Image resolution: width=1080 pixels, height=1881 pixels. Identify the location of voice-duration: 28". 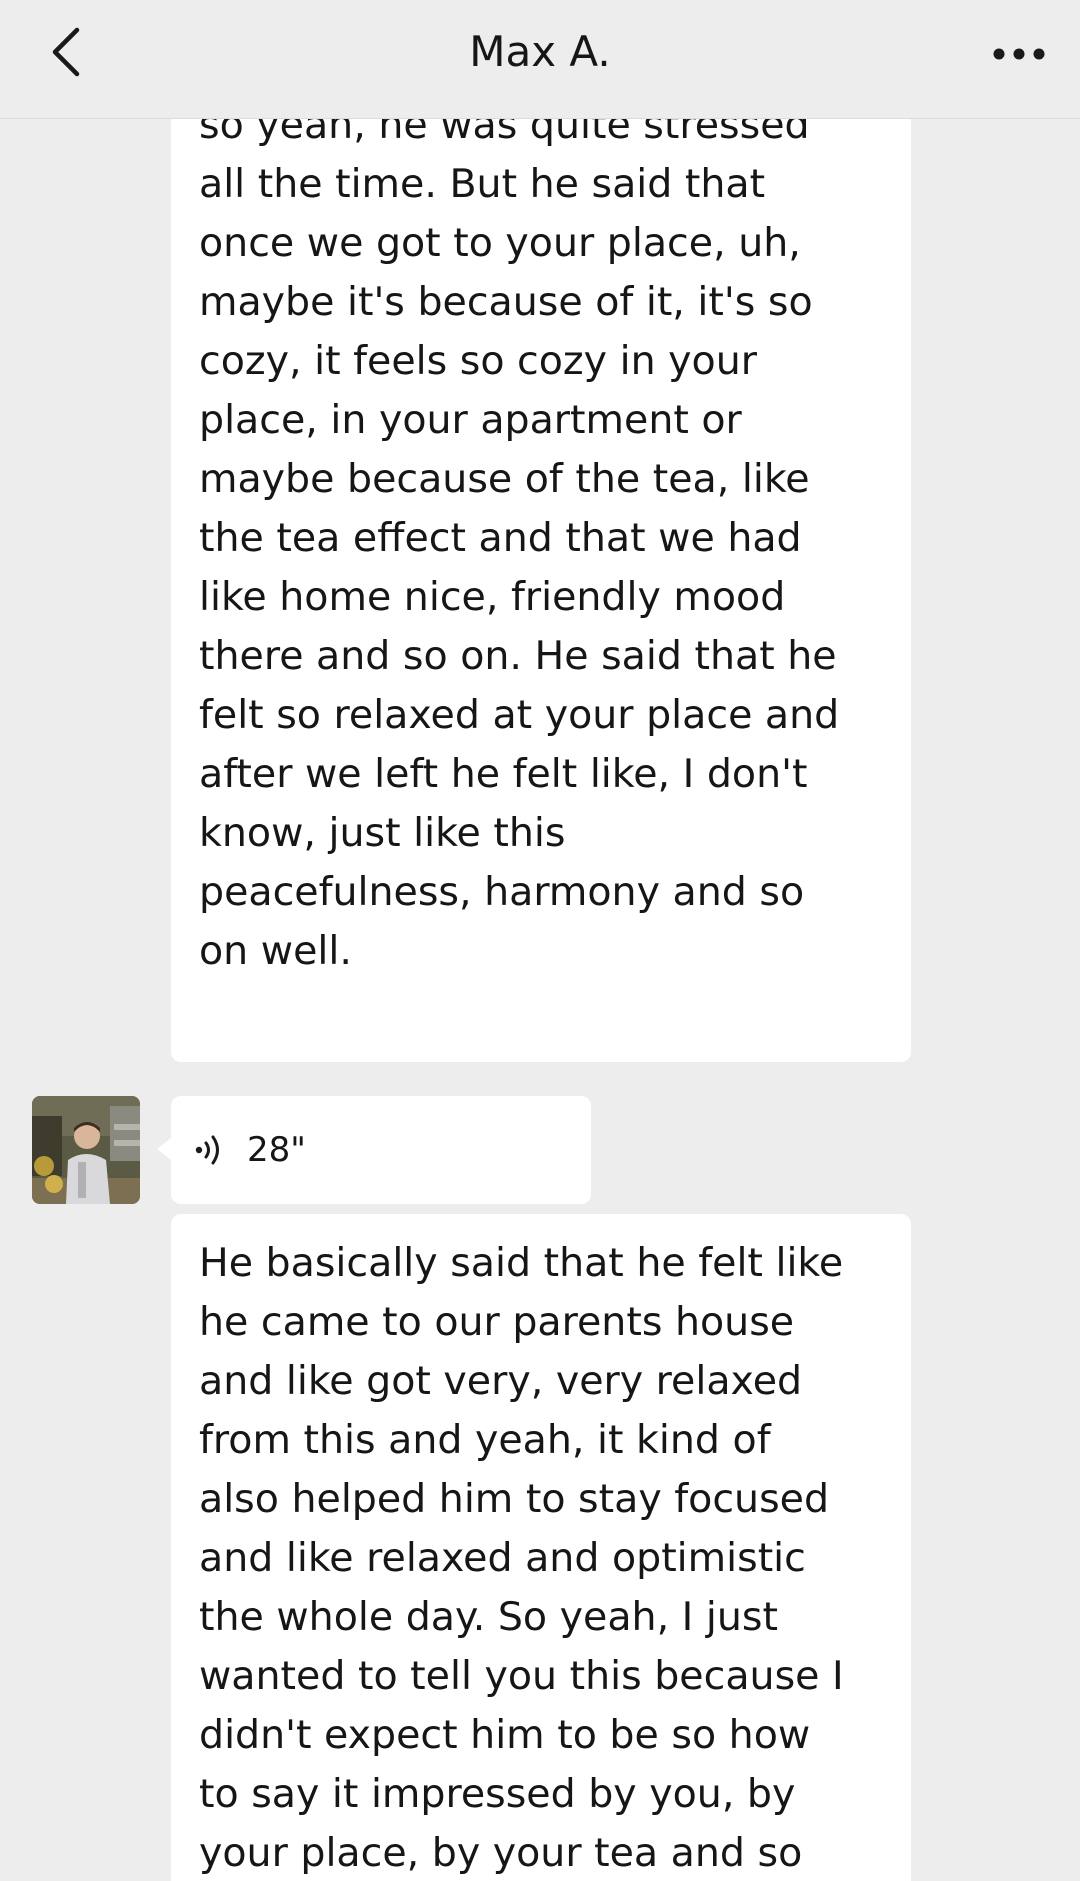
(276, 1150).